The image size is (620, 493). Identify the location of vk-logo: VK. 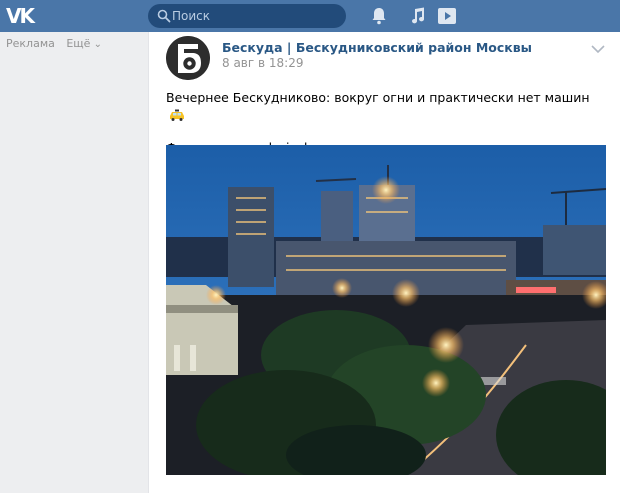
(20, 16).